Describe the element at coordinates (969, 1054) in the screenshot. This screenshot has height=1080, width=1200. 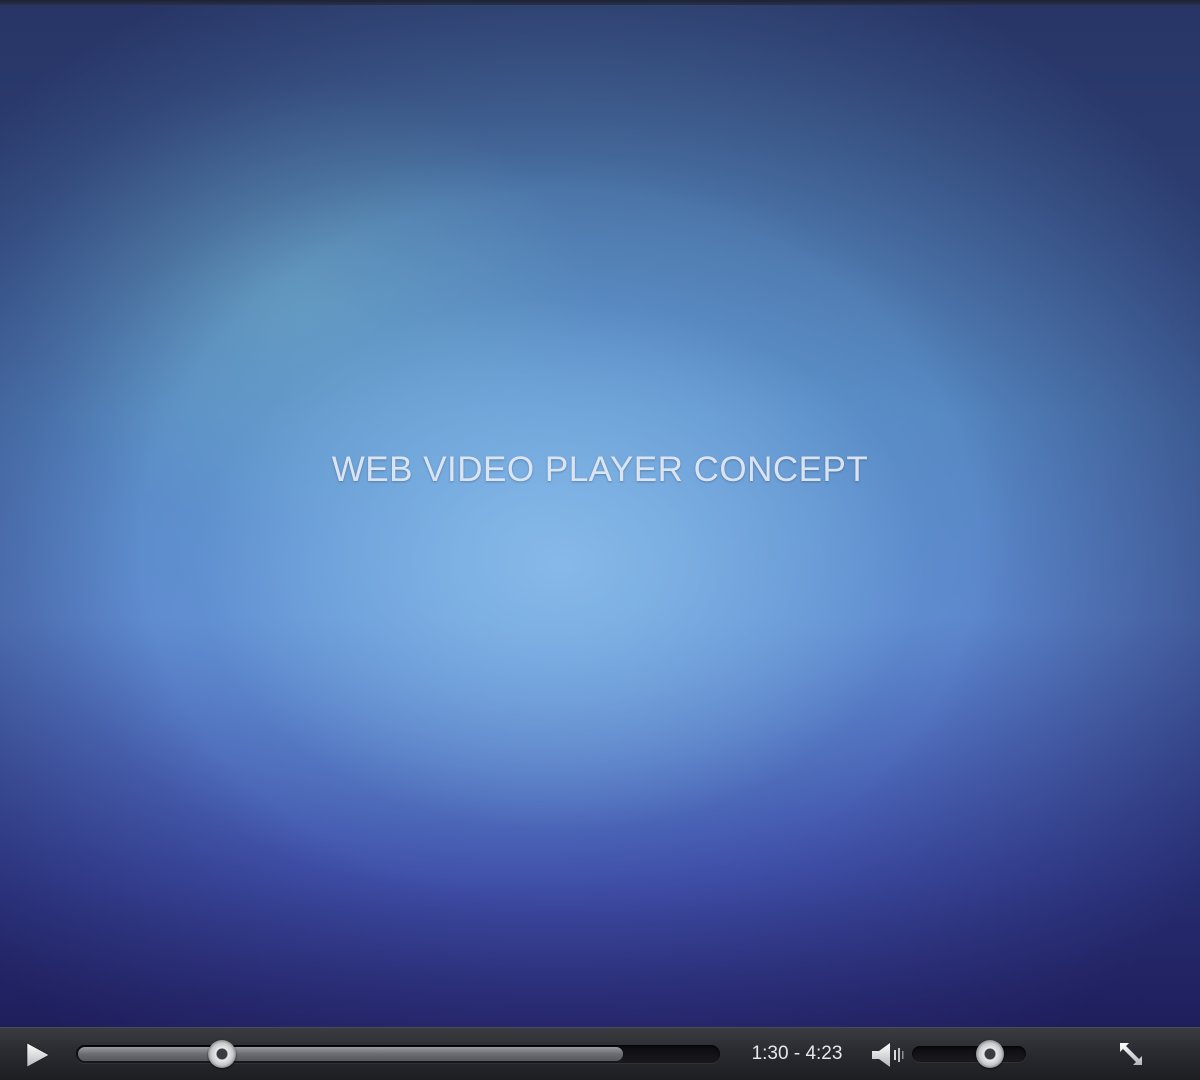
I see `volume-slider` at that location.